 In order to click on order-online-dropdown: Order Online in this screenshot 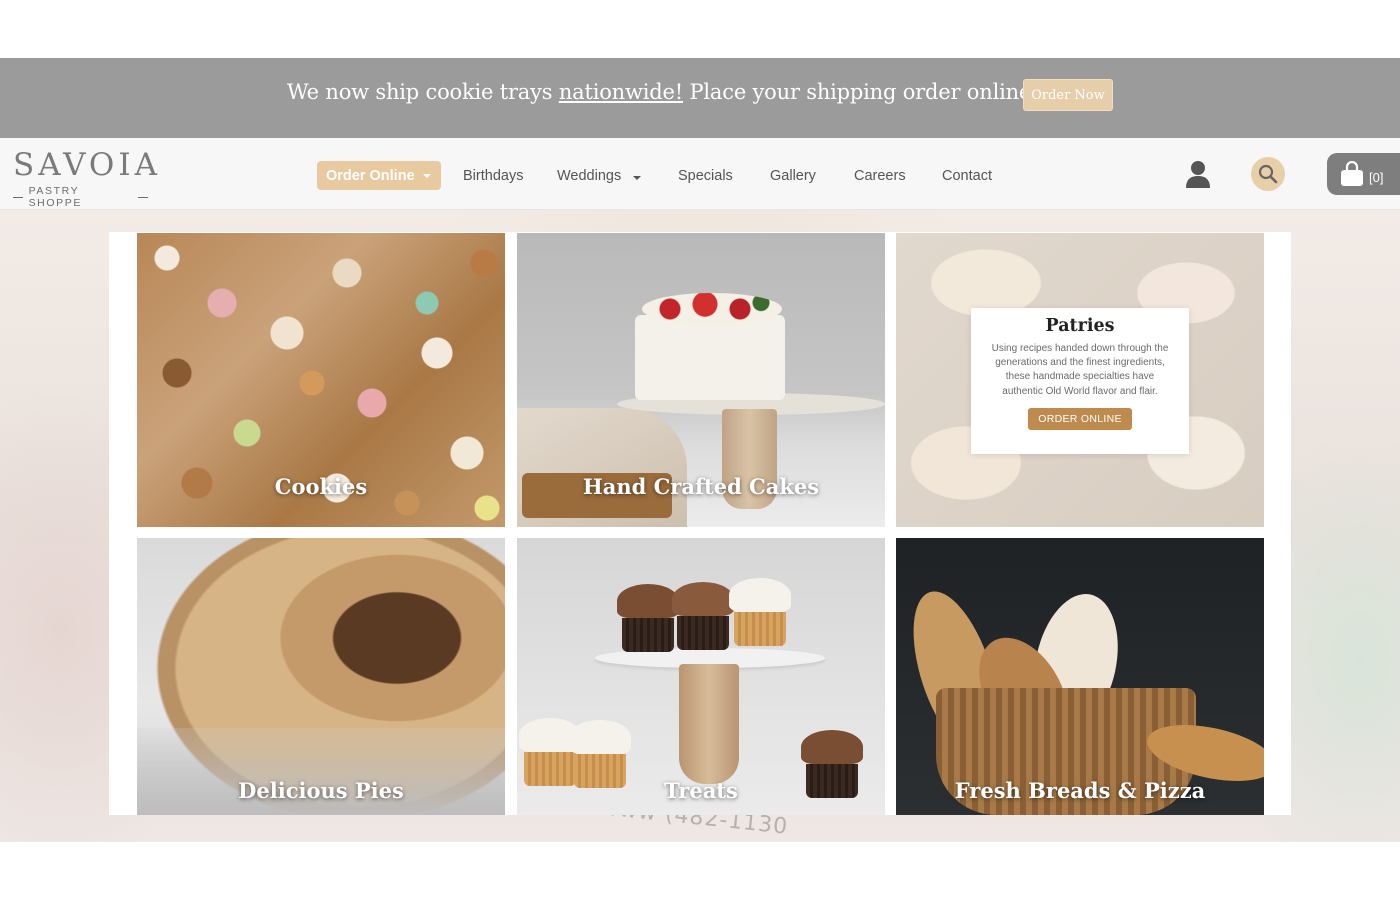, I will do `click(379, 175)`.